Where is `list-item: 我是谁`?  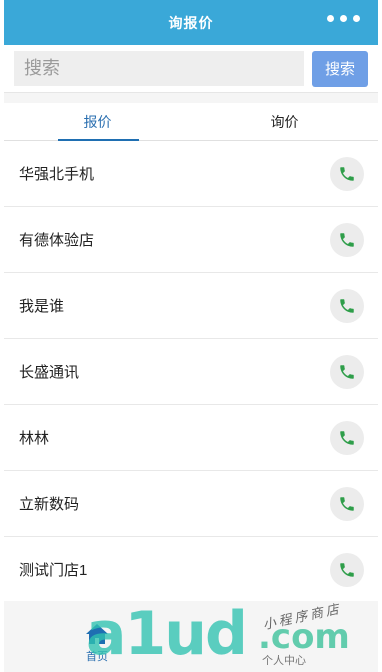 list-item: 我是谁 is located at coordinates (191, 306).